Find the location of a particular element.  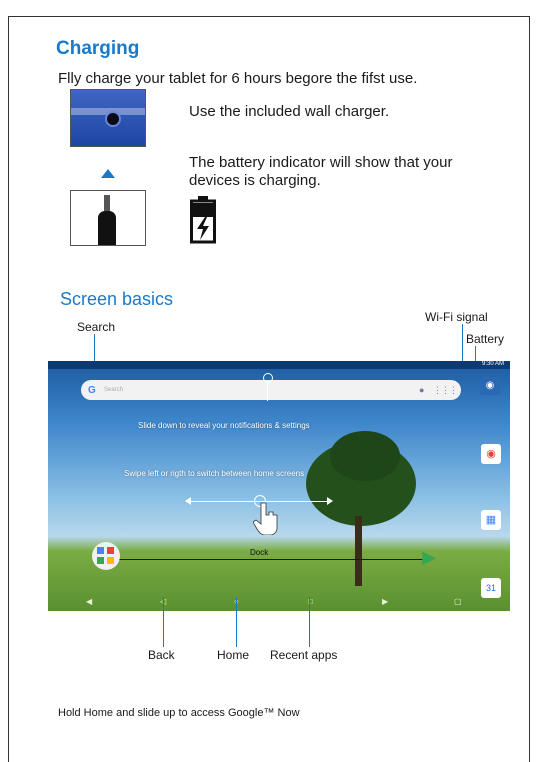

arrow-left-icon is located at coordinates (188, 501).